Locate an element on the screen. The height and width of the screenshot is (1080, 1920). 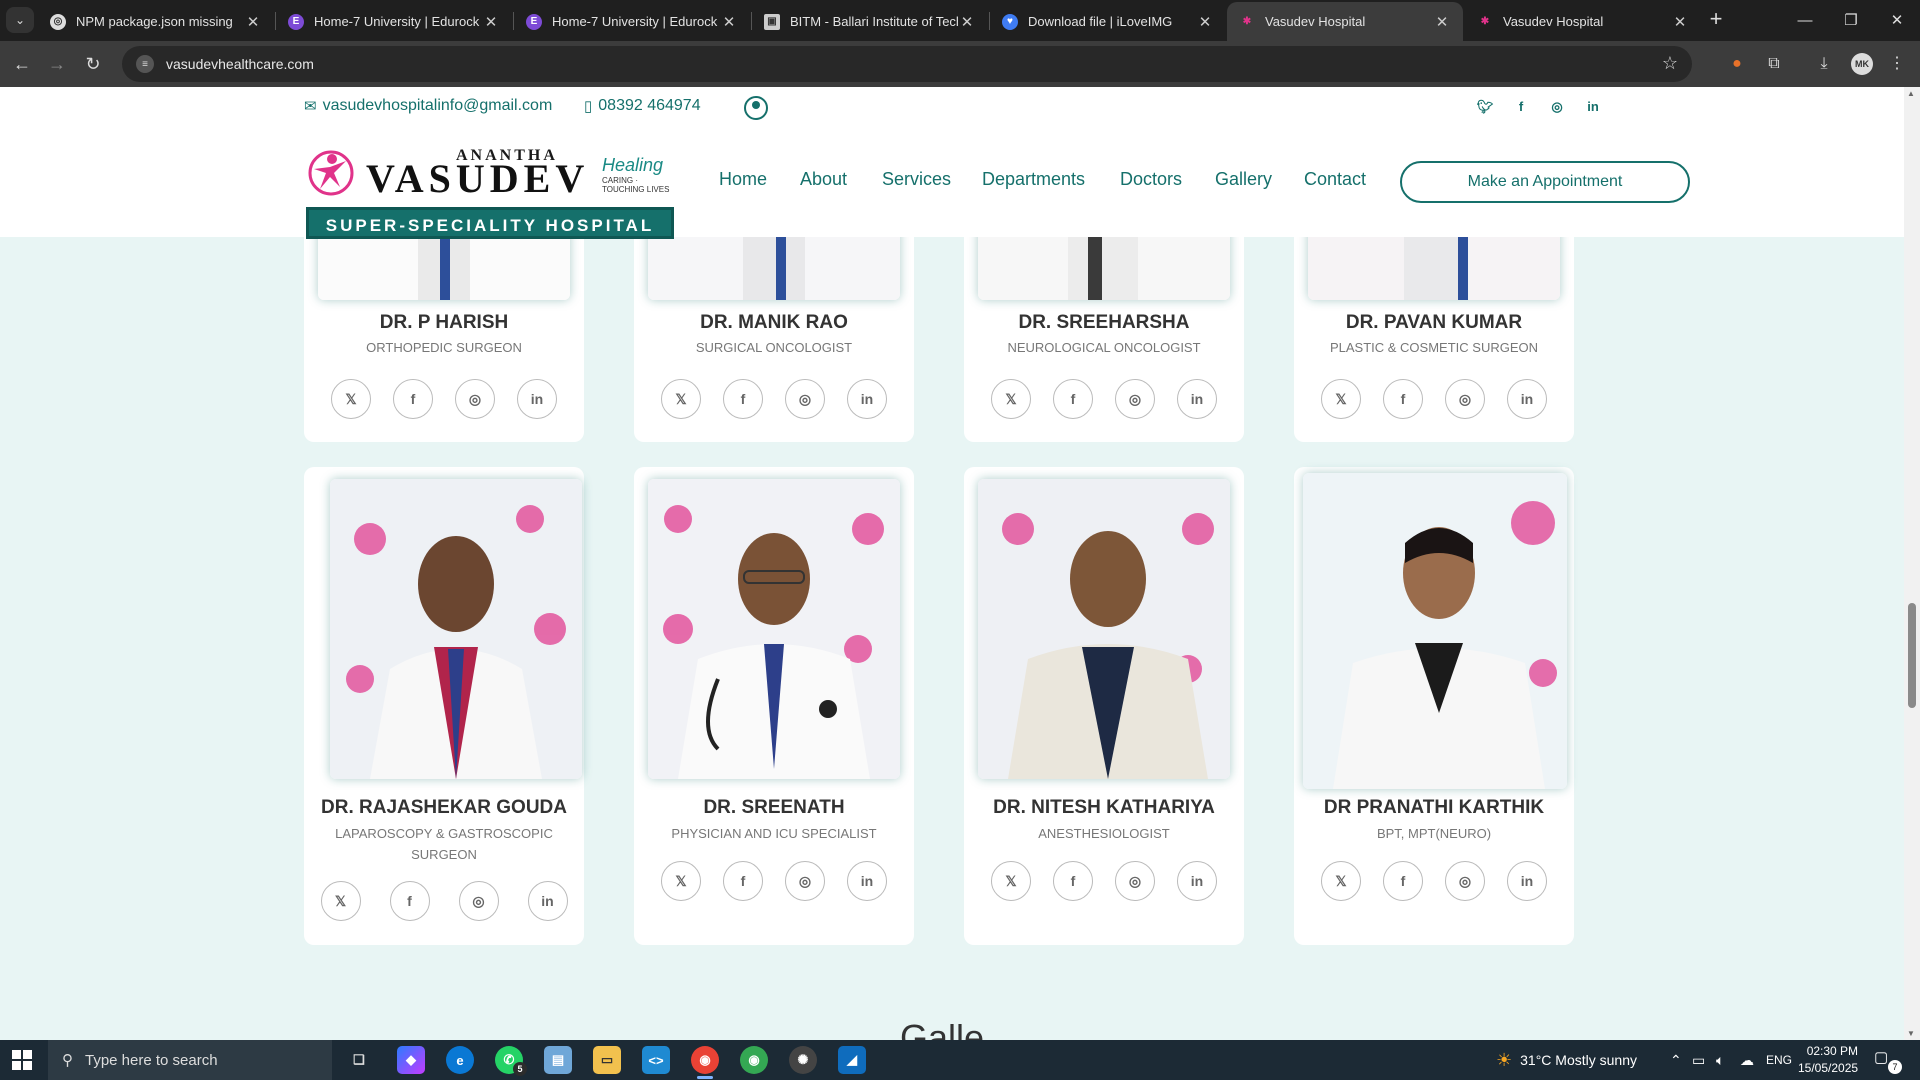
system-clock: 02:30 PM 15/05/2025 is located at coordinates (1828, 1060).